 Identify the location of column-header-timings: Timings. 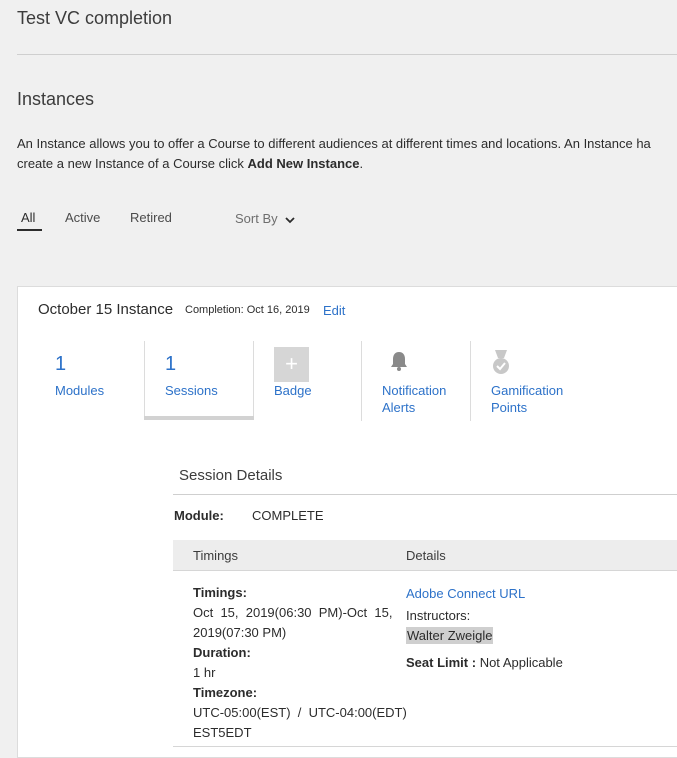
(216, 555).